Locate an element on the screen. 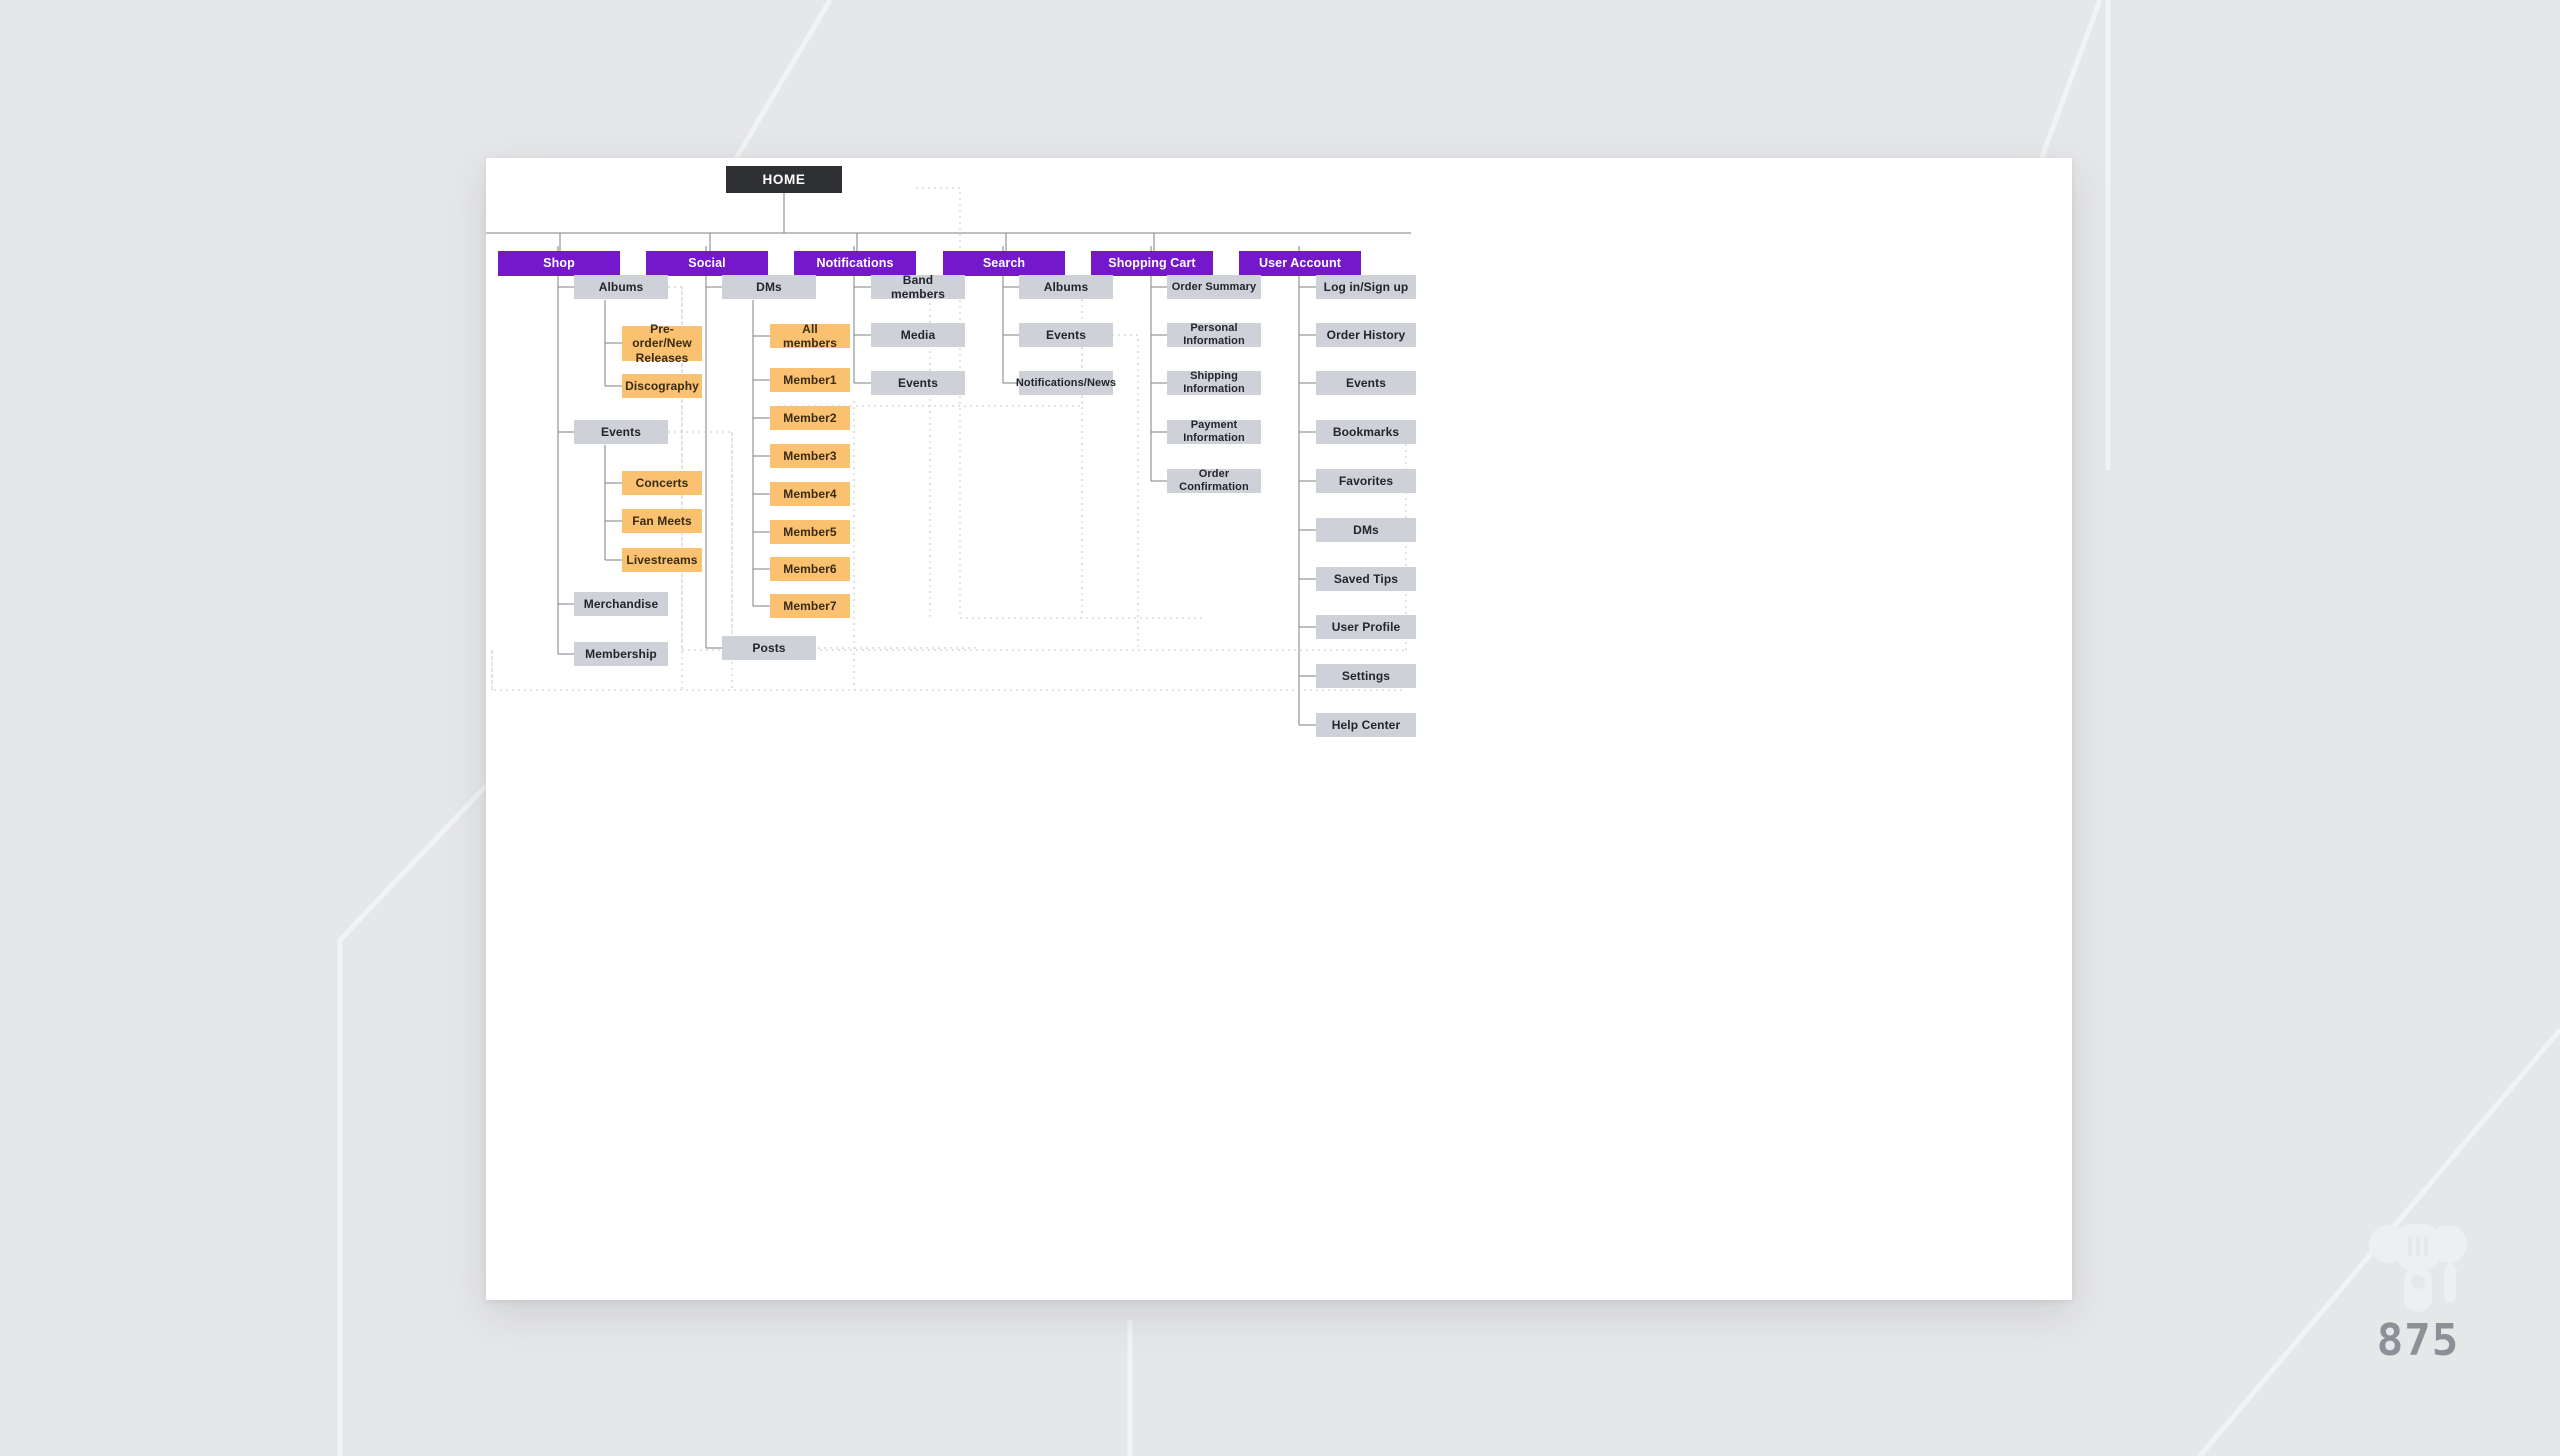 The image size is (2560, 1456). node-account-user-profile: User Profile is located at coordinates (1366, 627).